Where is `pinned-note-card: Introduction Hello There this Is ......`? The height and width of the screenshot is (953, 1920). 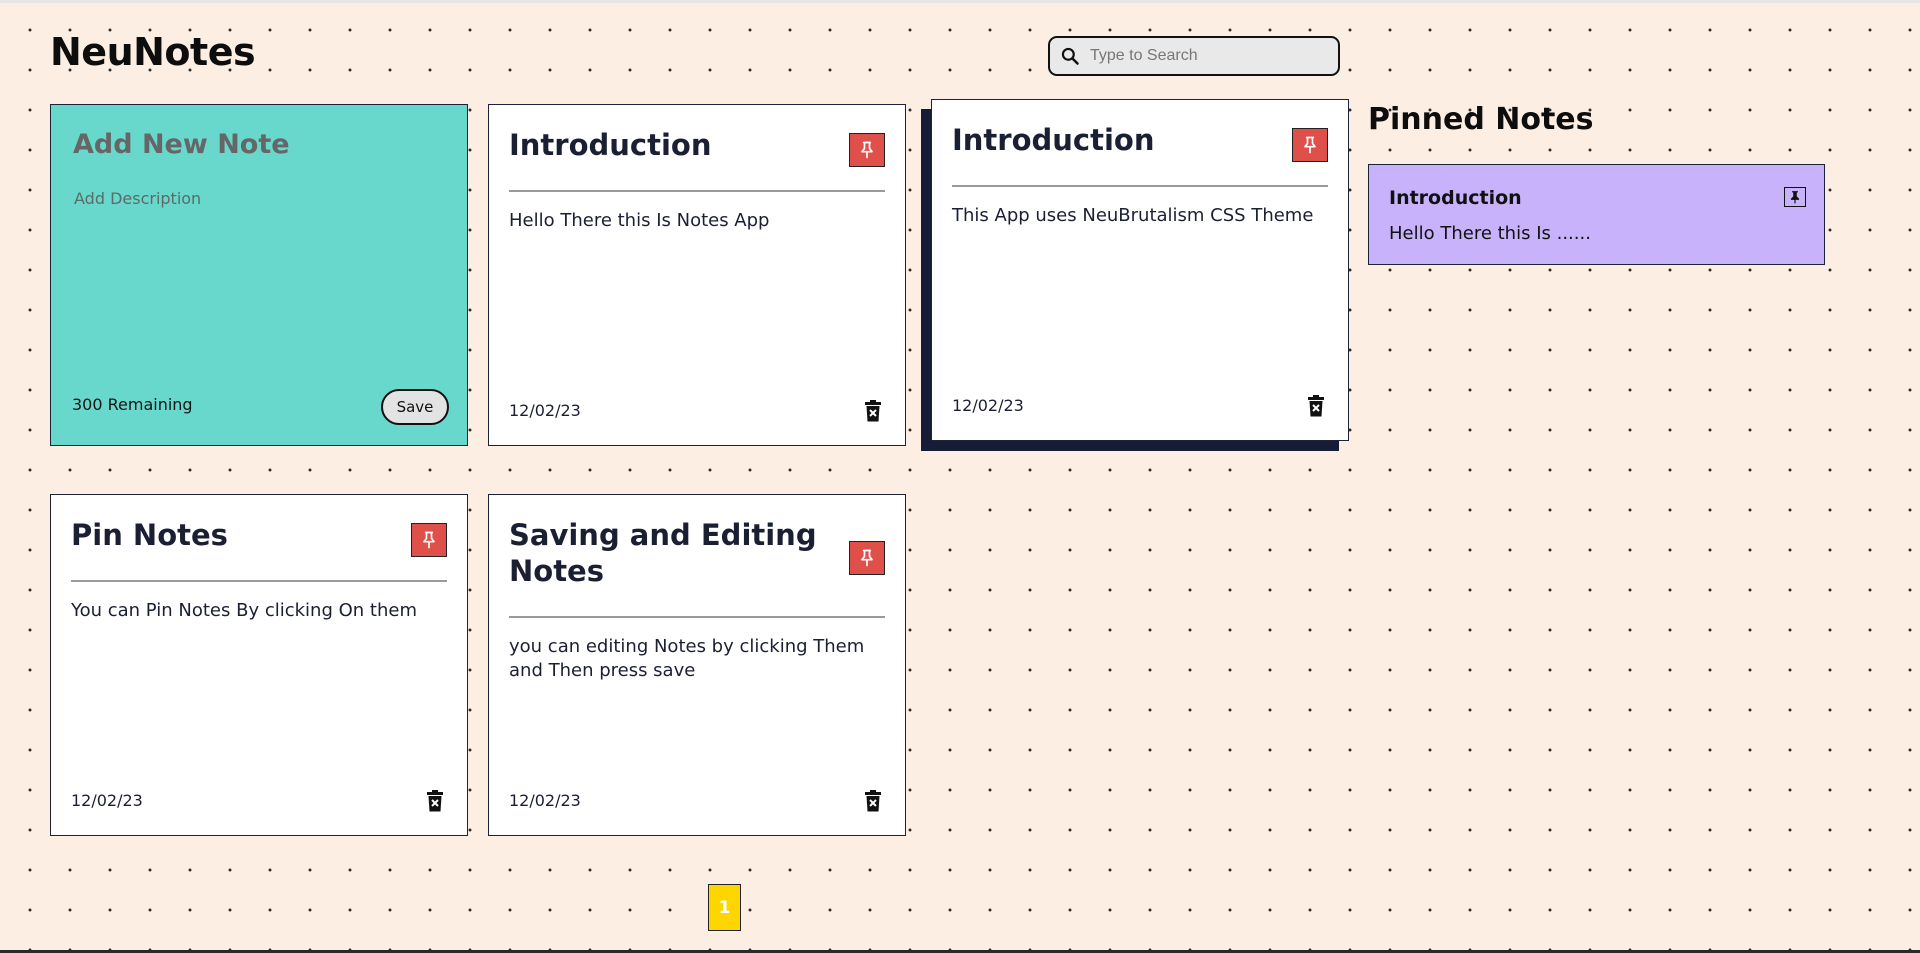
pinned-note-card: Introduction Hello There this Is ...... is located at coordinates (1596, 214).